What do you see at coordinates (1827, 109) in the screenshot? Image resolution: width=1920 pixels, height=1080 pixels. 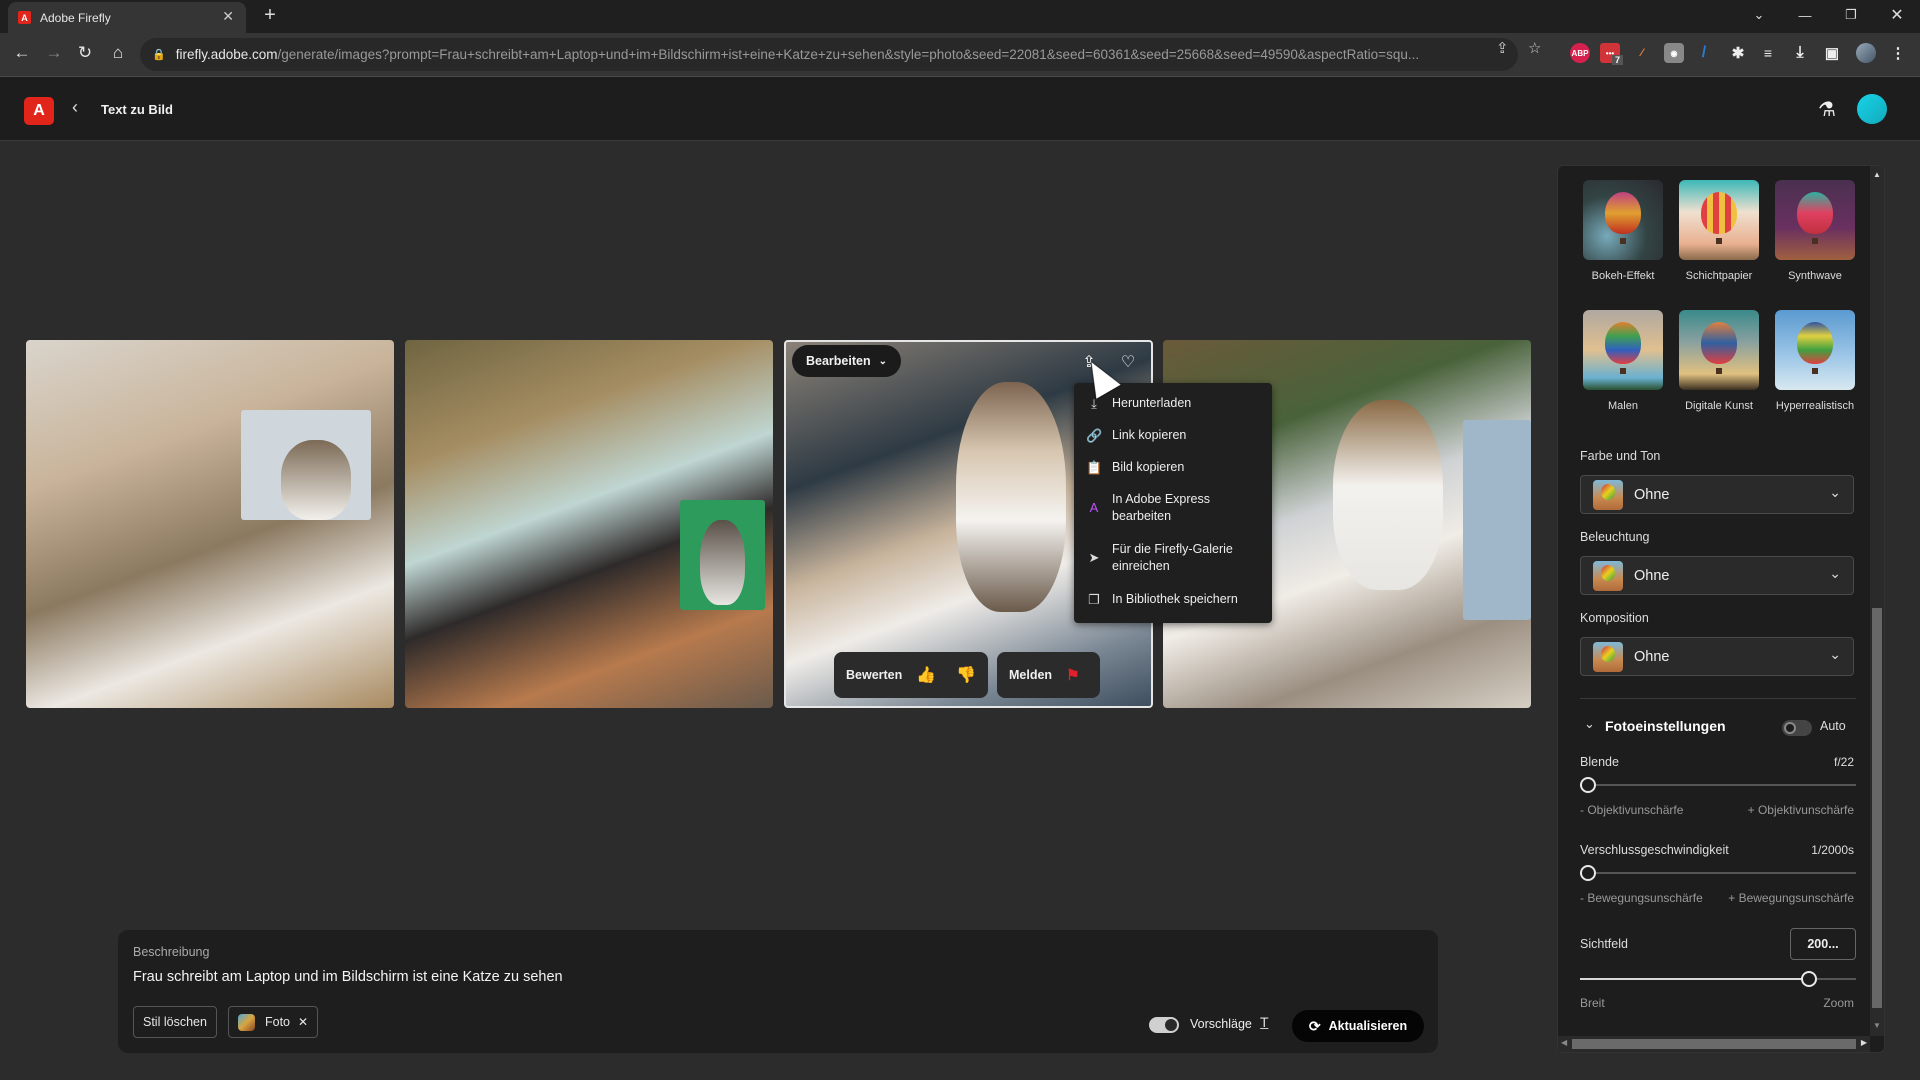 I see `beta-flask-icon: ⚗` at bounding box center [1827, 109].